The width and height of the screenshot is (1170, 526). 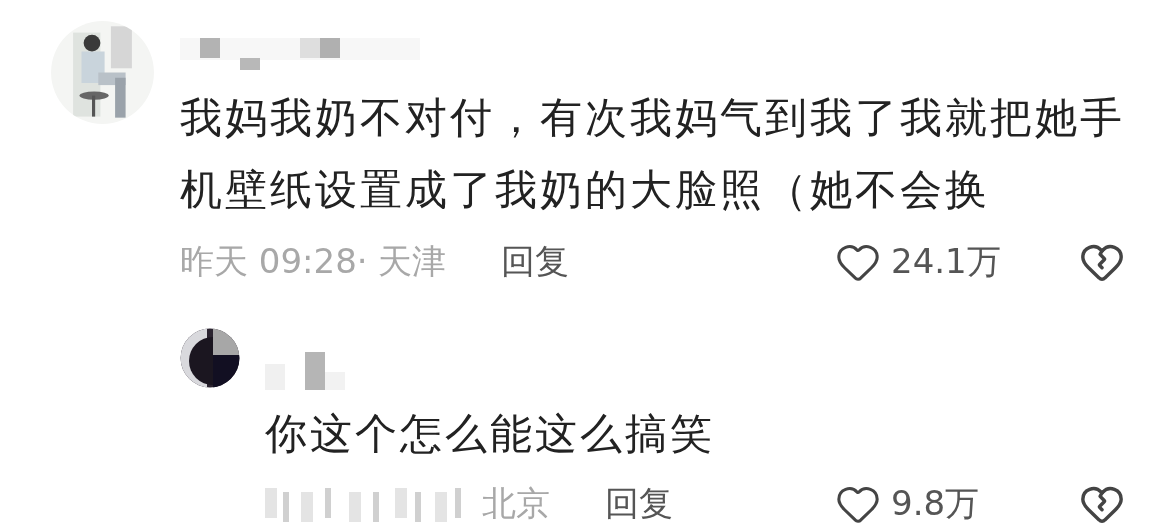 I want to click on comment-time: 昨天 09:28· 天津, so click(x=313, y=261).